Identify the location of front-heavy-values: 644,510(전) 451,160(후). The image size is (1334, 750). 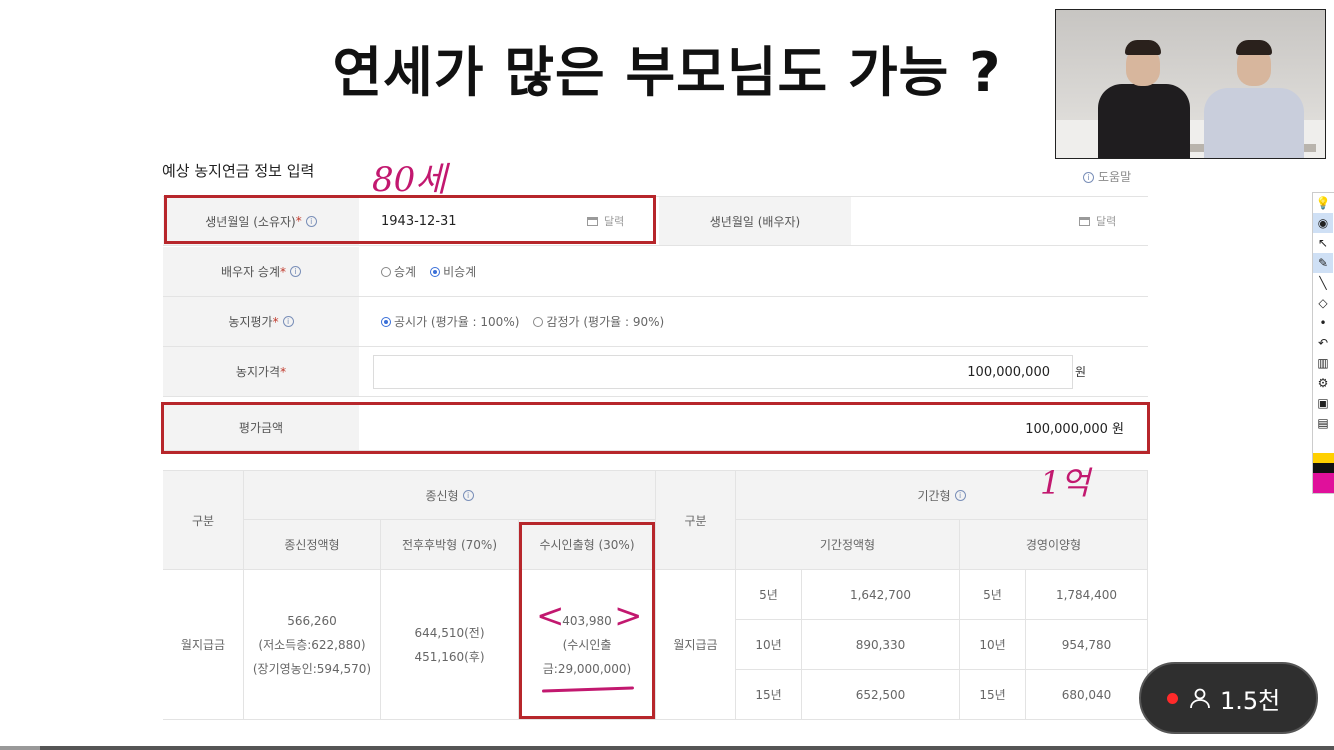
(450, 645).